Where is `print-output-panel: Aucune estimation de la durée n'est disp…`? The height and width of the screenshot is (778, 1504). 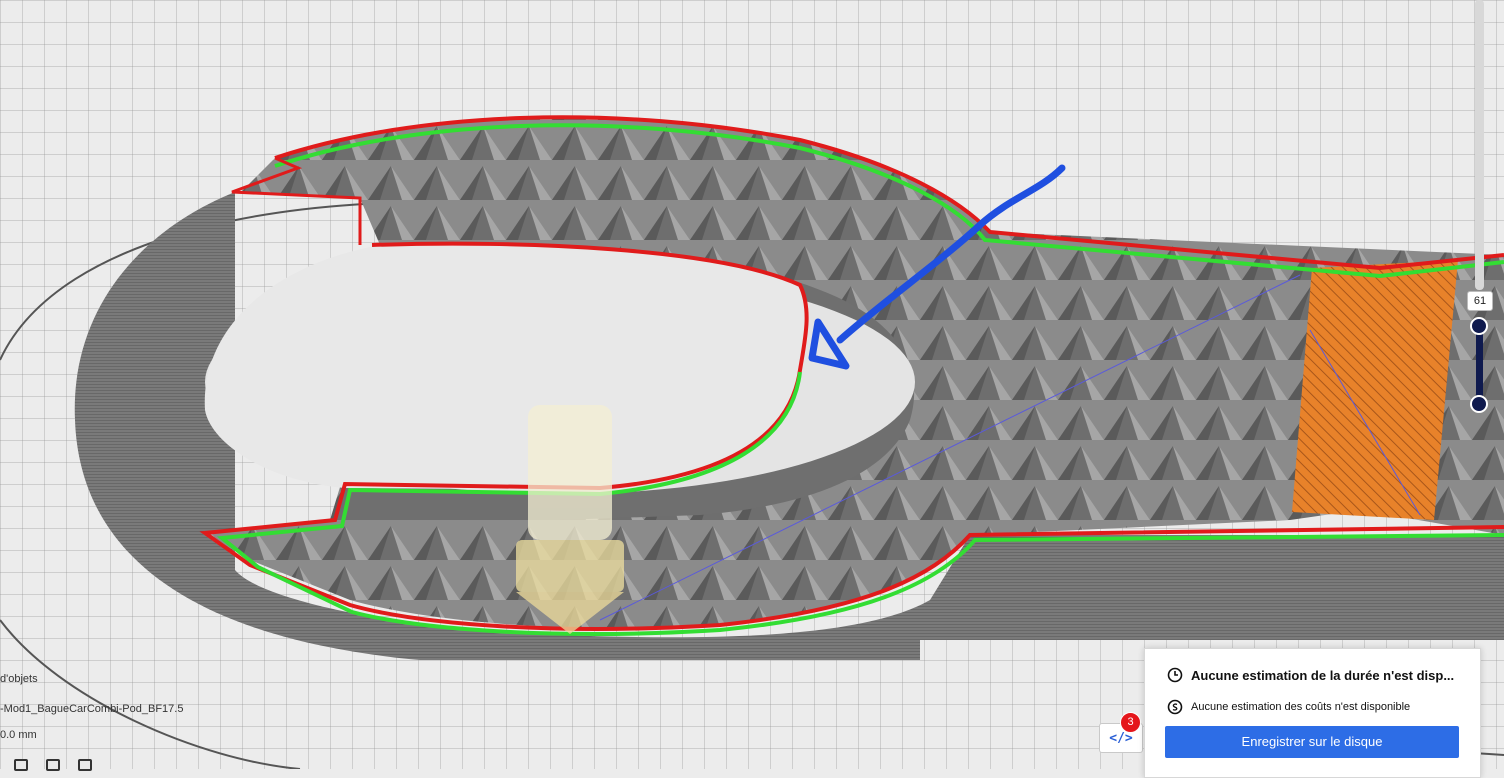 print-output-panel: Aucune estimation de la durée n'est disp… is located at coordinates (1312, 713).